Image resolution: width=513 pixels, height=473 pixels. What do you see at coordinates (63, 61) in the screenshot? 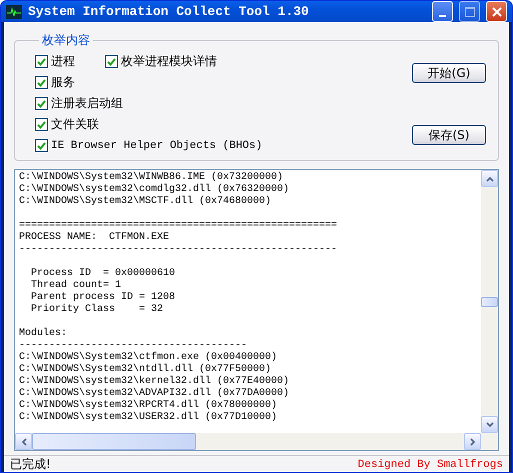
I see `checkbox-label: 进程` at bounding box center [63, 61].